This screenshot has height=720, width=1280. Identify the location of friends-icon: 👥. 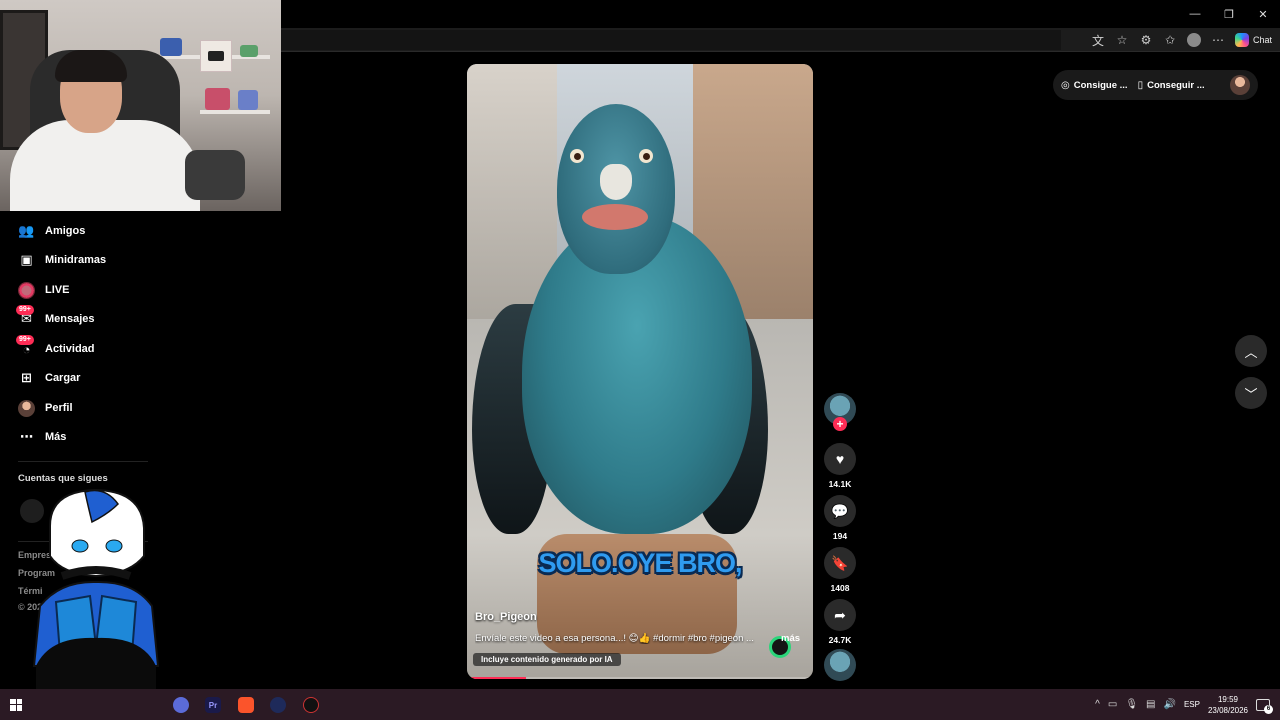
(26, 230).